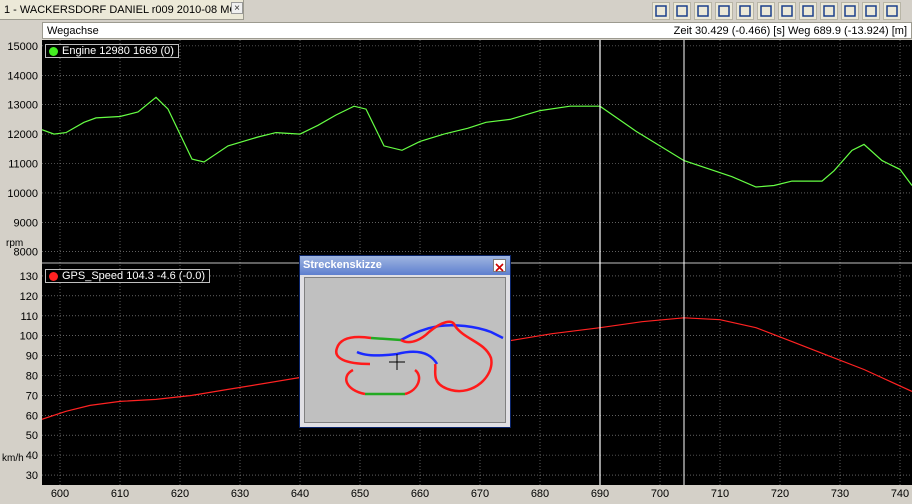  What do you see at coordinates (766, 11) in the screenshot?
I see `align-icon` at bounding box center [766, 11].